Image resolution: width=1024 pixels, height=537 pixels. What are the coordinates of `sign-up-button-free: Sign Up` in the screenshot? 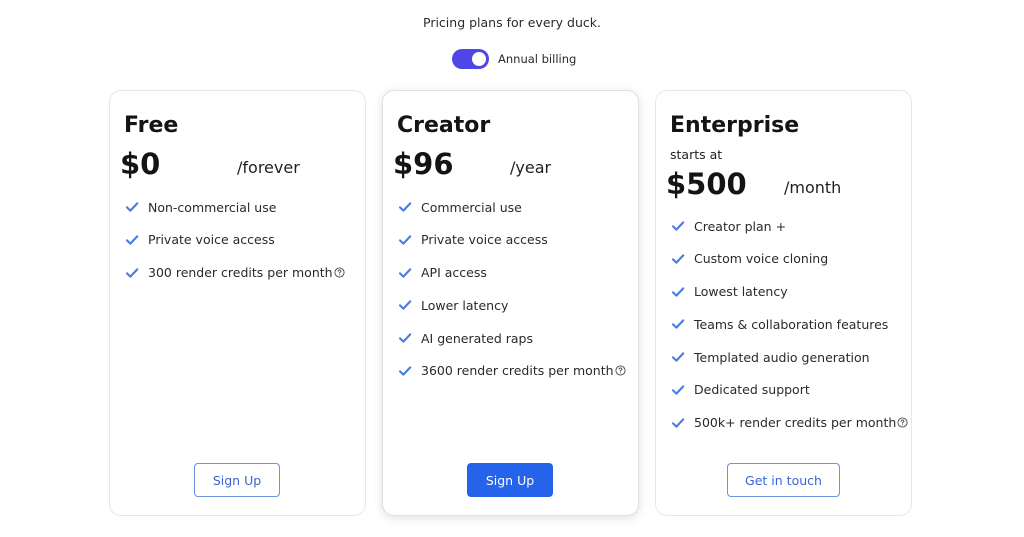 It's located at (237, 480).